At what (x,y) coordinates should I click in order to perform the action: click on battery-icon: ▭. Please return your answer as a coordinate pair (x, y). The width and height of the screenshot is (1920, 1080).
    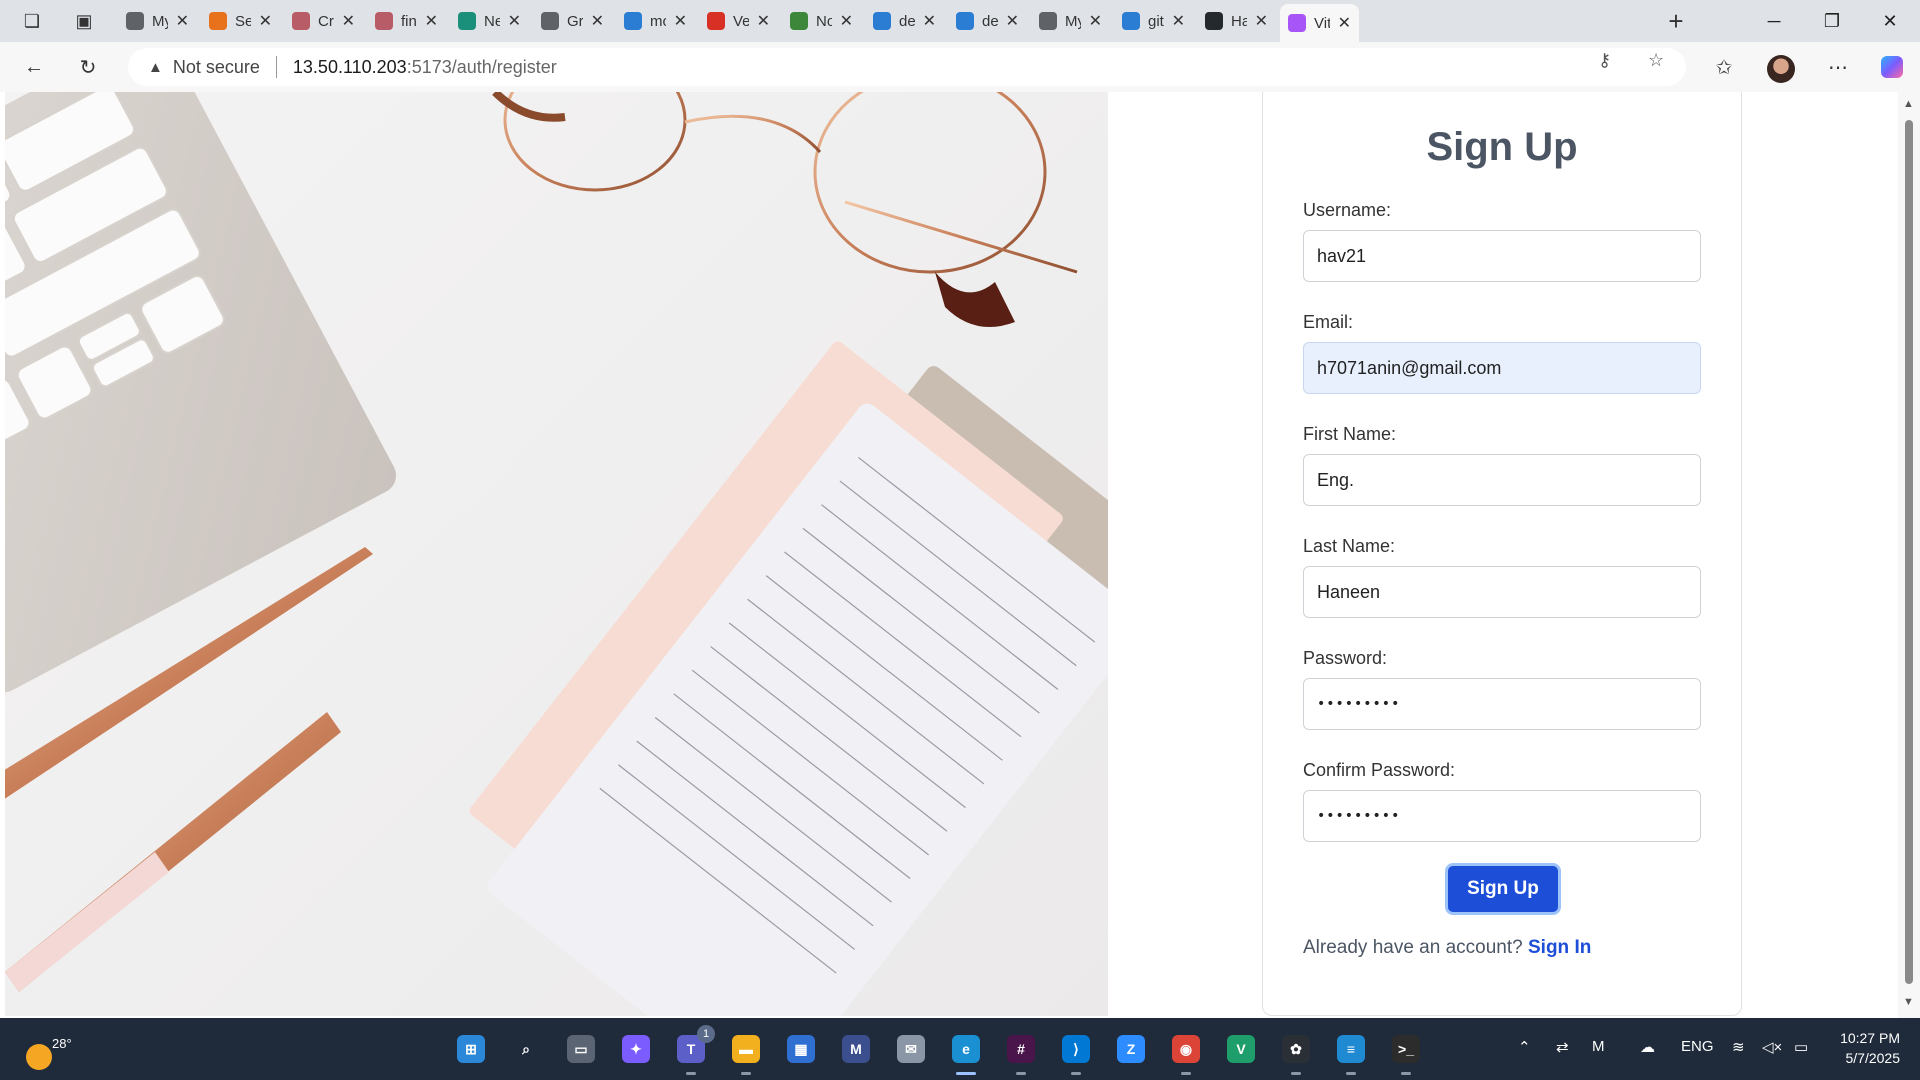
    Looking at the image, I should click on (1801, 1047).